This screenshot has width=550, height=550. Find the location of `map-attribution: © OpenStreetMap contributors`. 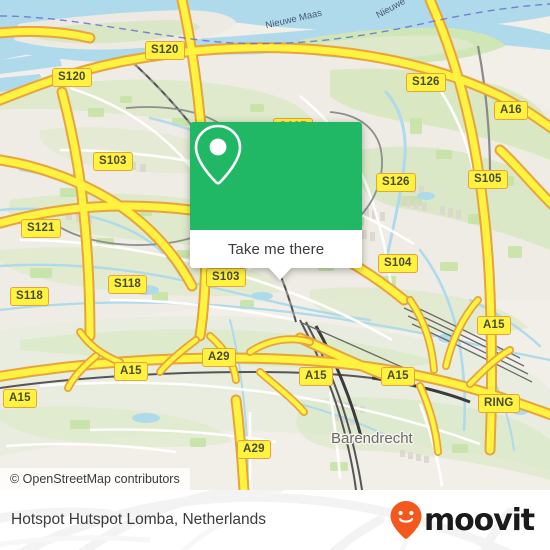

map-attribution: © OpenStreetMap contributors is located at coordinates (95, 479).